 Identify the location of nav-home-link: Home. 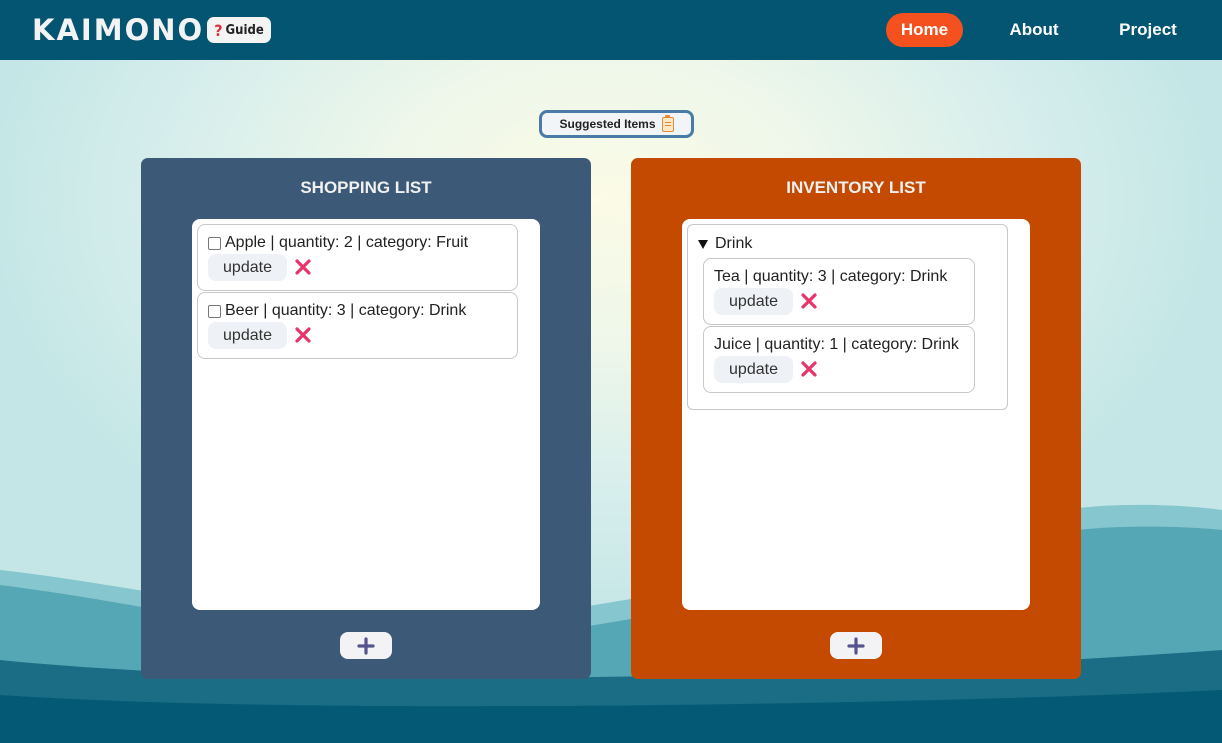
(924, 30).